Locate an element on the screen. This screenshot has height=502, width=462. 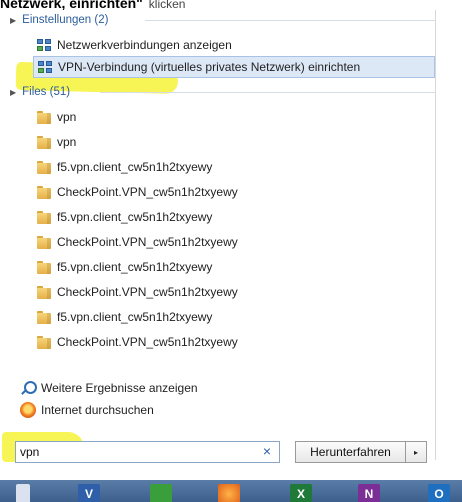
group-header-settings: ▶ Einstellungen (2) is located at coordinates (222, 20).